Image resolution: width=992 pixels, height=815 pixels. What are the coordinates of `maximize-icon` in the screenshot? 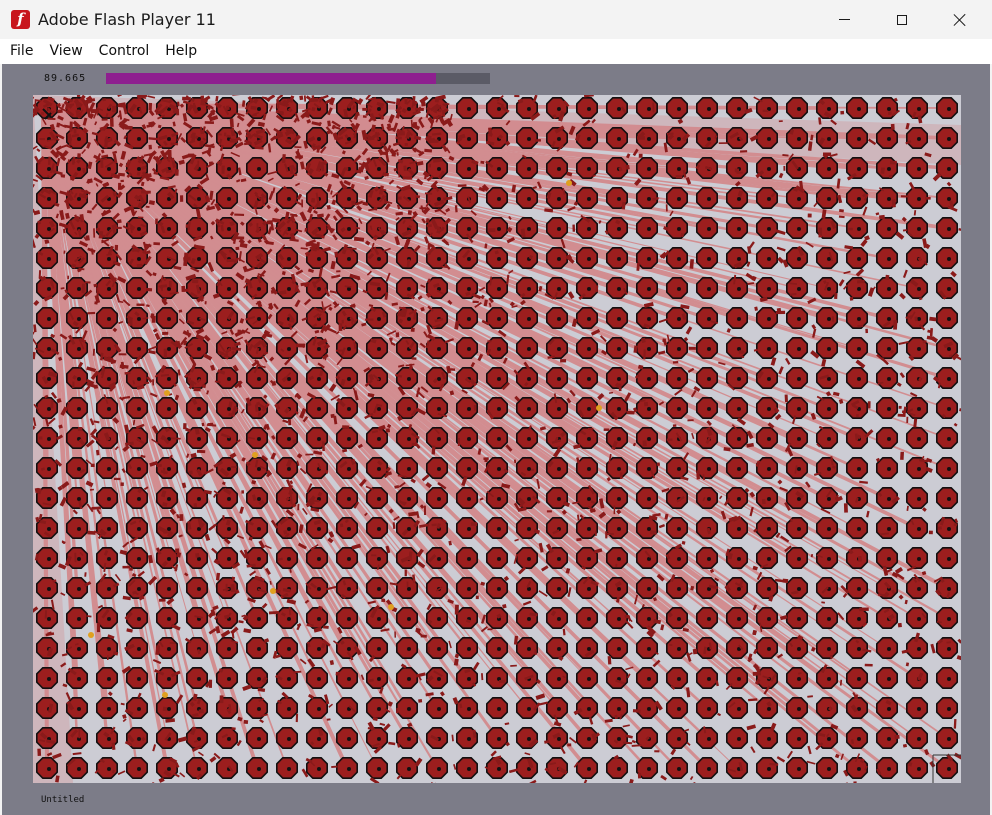 It's located at (902, 19).